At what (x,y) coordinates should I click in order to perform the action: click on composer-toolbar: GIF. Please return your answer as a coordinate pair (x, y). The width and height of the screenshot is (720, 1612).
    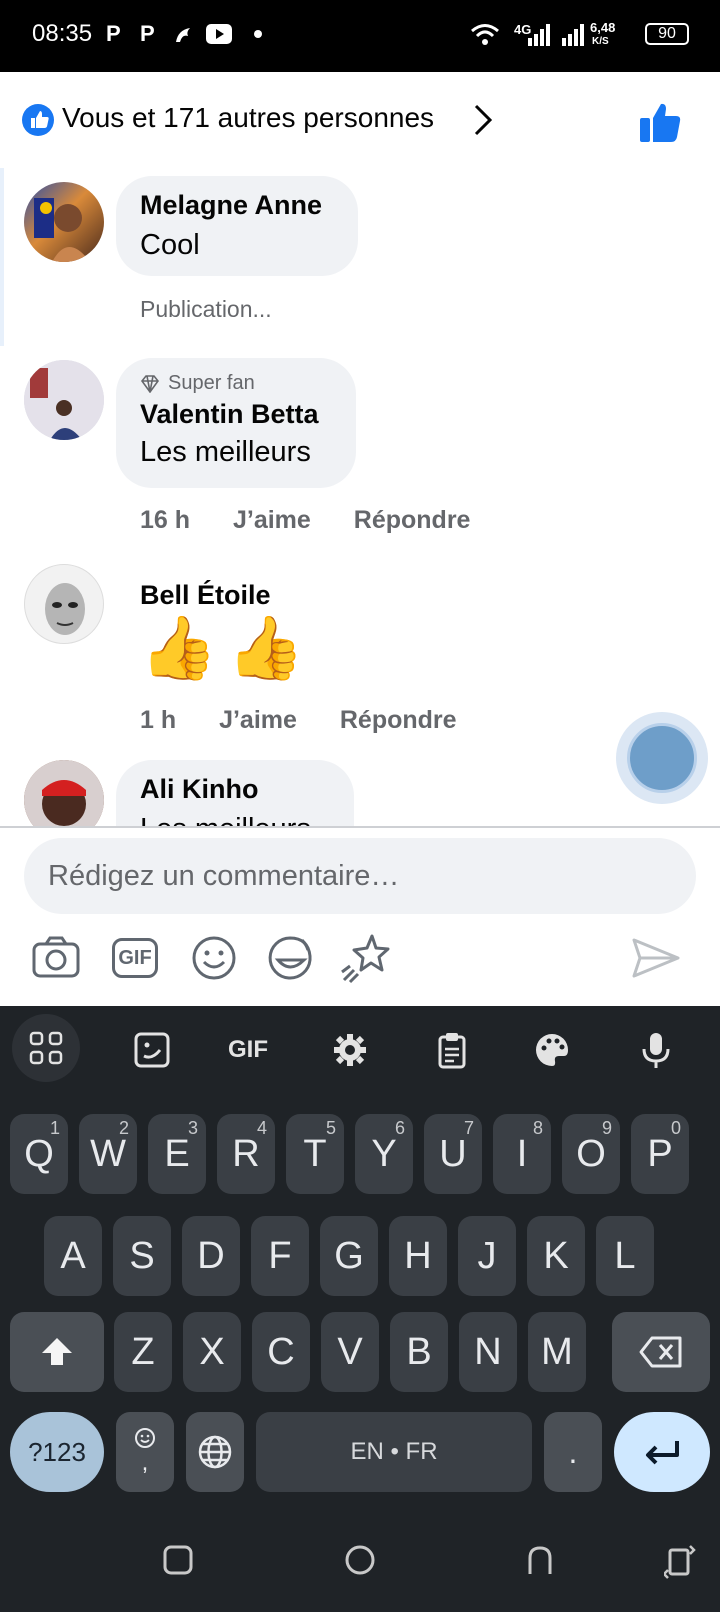
    Looking at the image, I should click on (360, 962).